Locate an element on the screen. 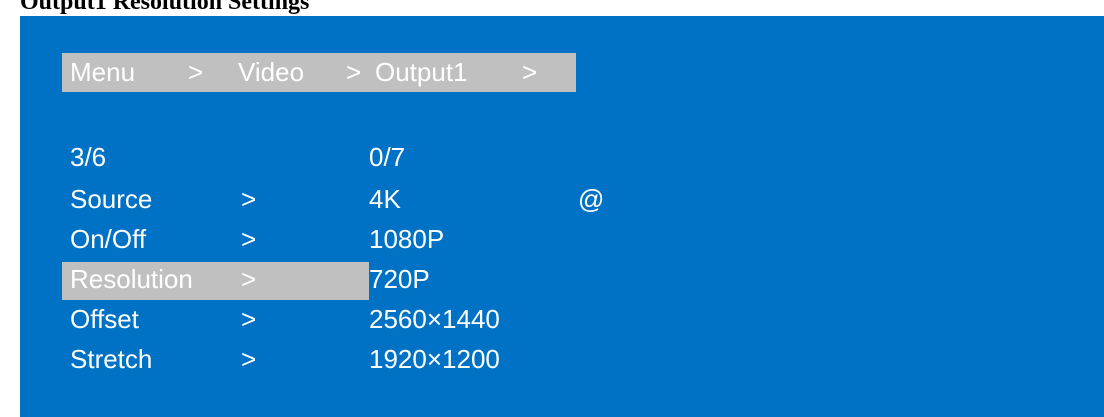 The image size is (1104, 417). option-4k: 4K is located at coordinates (385, 199).